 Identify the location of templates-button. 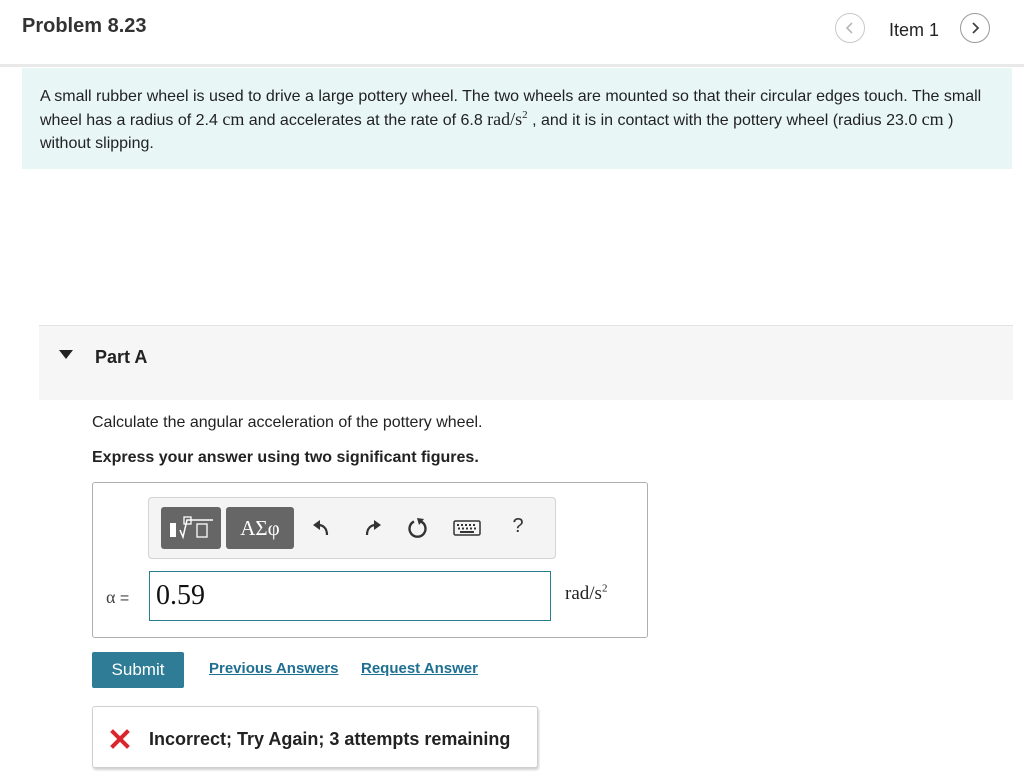
(191, 528).